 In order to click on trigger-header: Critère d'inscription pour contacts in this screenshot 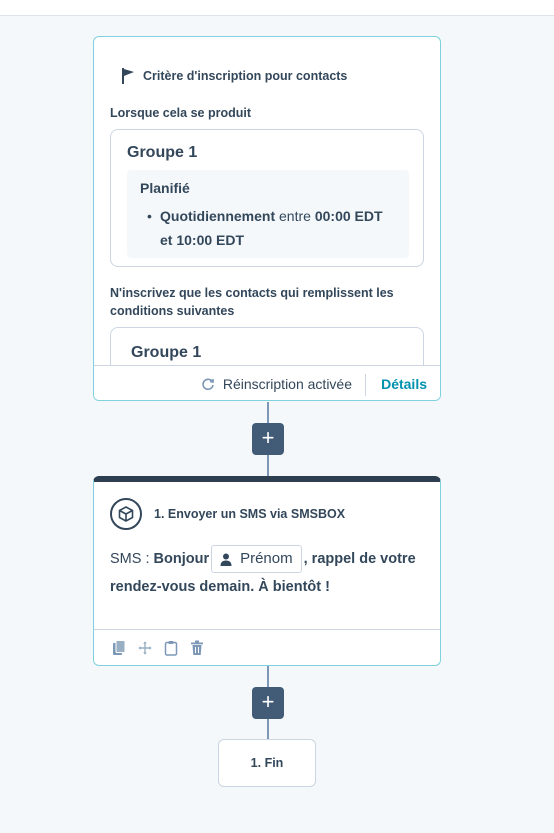, I will do `click(233, 76)`.